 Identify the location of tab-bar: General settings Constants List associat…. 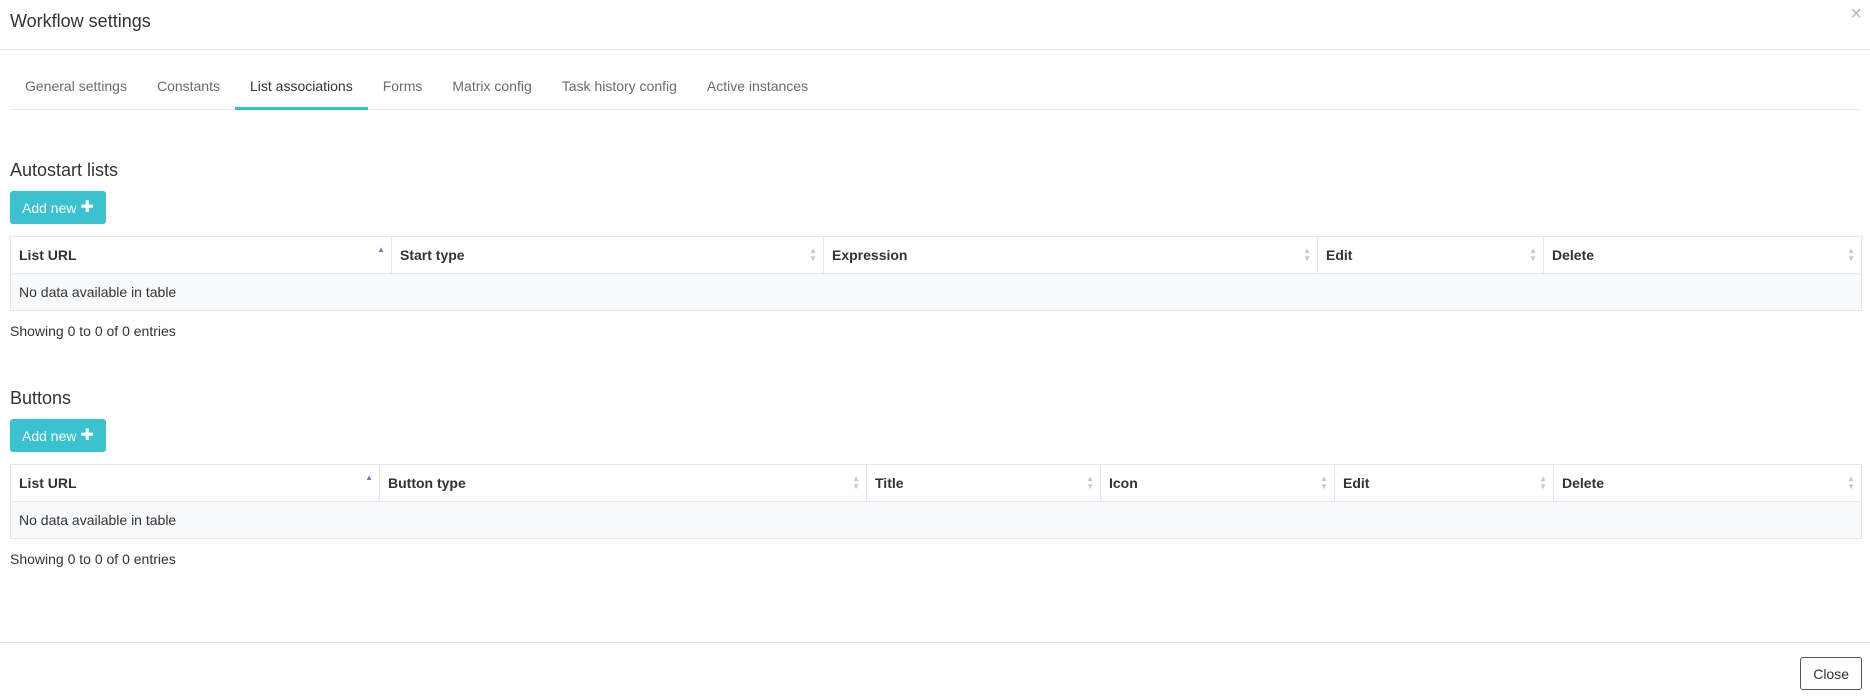
(935, 91).